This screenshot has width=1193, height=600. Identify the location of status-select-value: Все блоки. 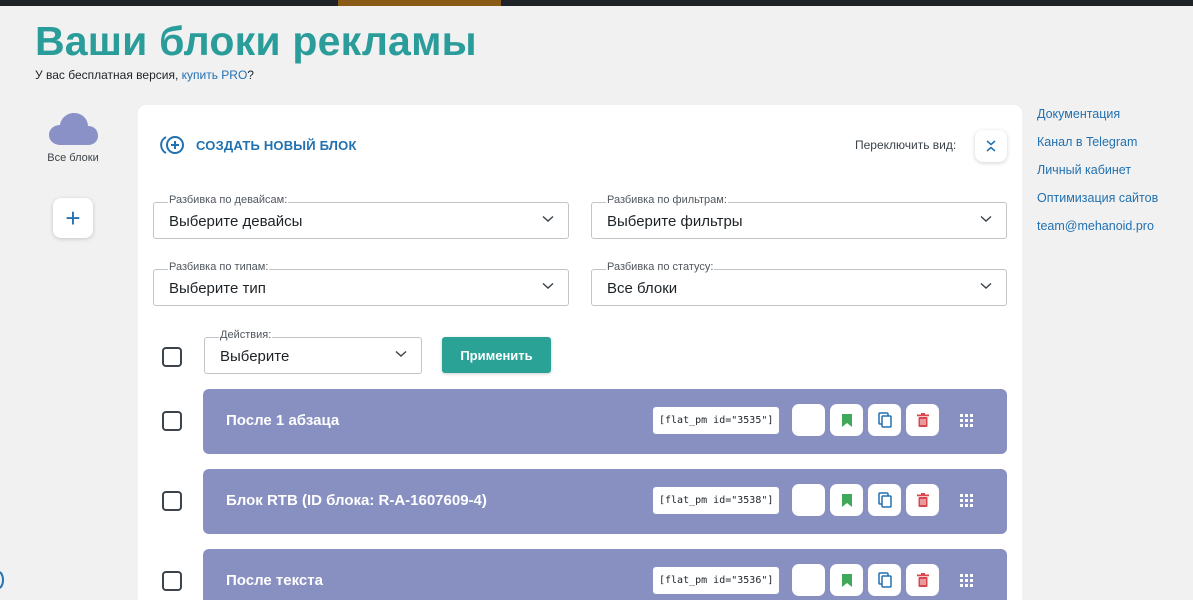
(642, 288).